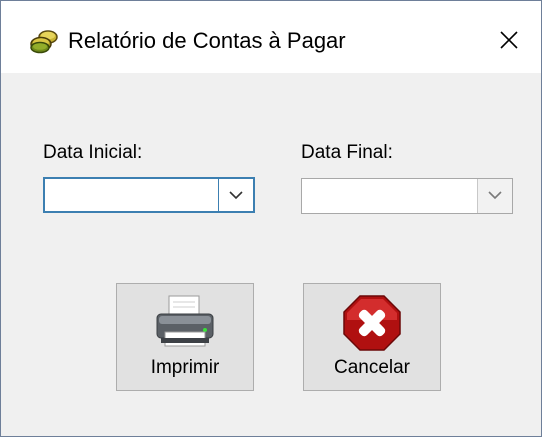 The height and width of the screenshot is (437, 542). What do you see at coordinates (372, 324) in the screenshot?
I see `cancel-x-icon` at bounding box center [372, 324].